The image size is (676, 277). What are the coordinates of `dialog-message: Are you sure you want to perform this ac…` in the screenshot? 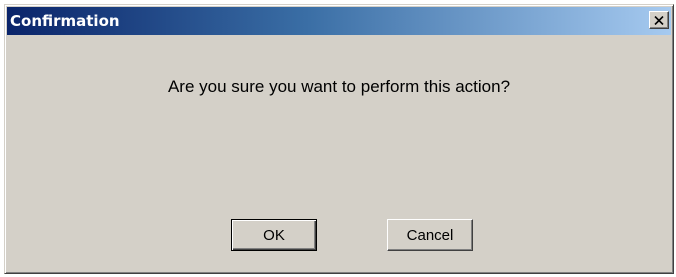 It's located at (339, 86).